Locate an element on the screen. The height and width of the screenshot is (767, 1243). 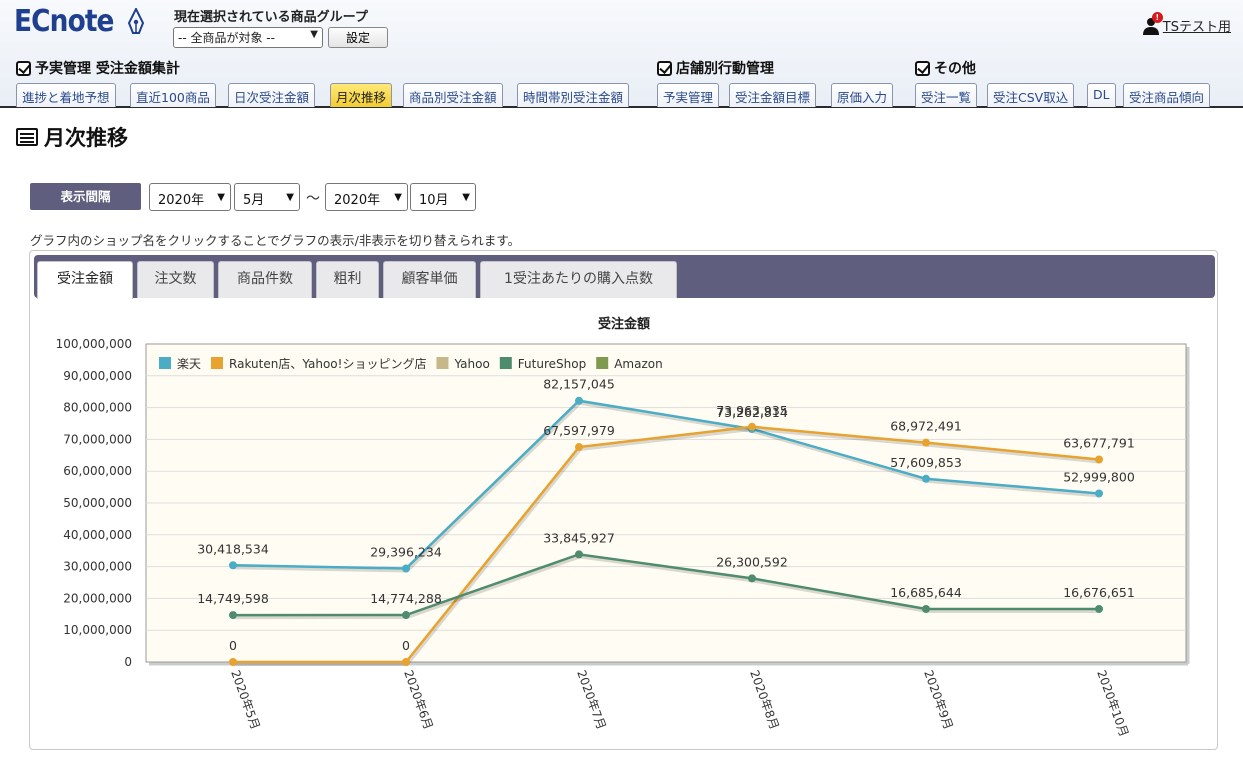
legend-item: FutureShop is located at coordinates (552, 364).